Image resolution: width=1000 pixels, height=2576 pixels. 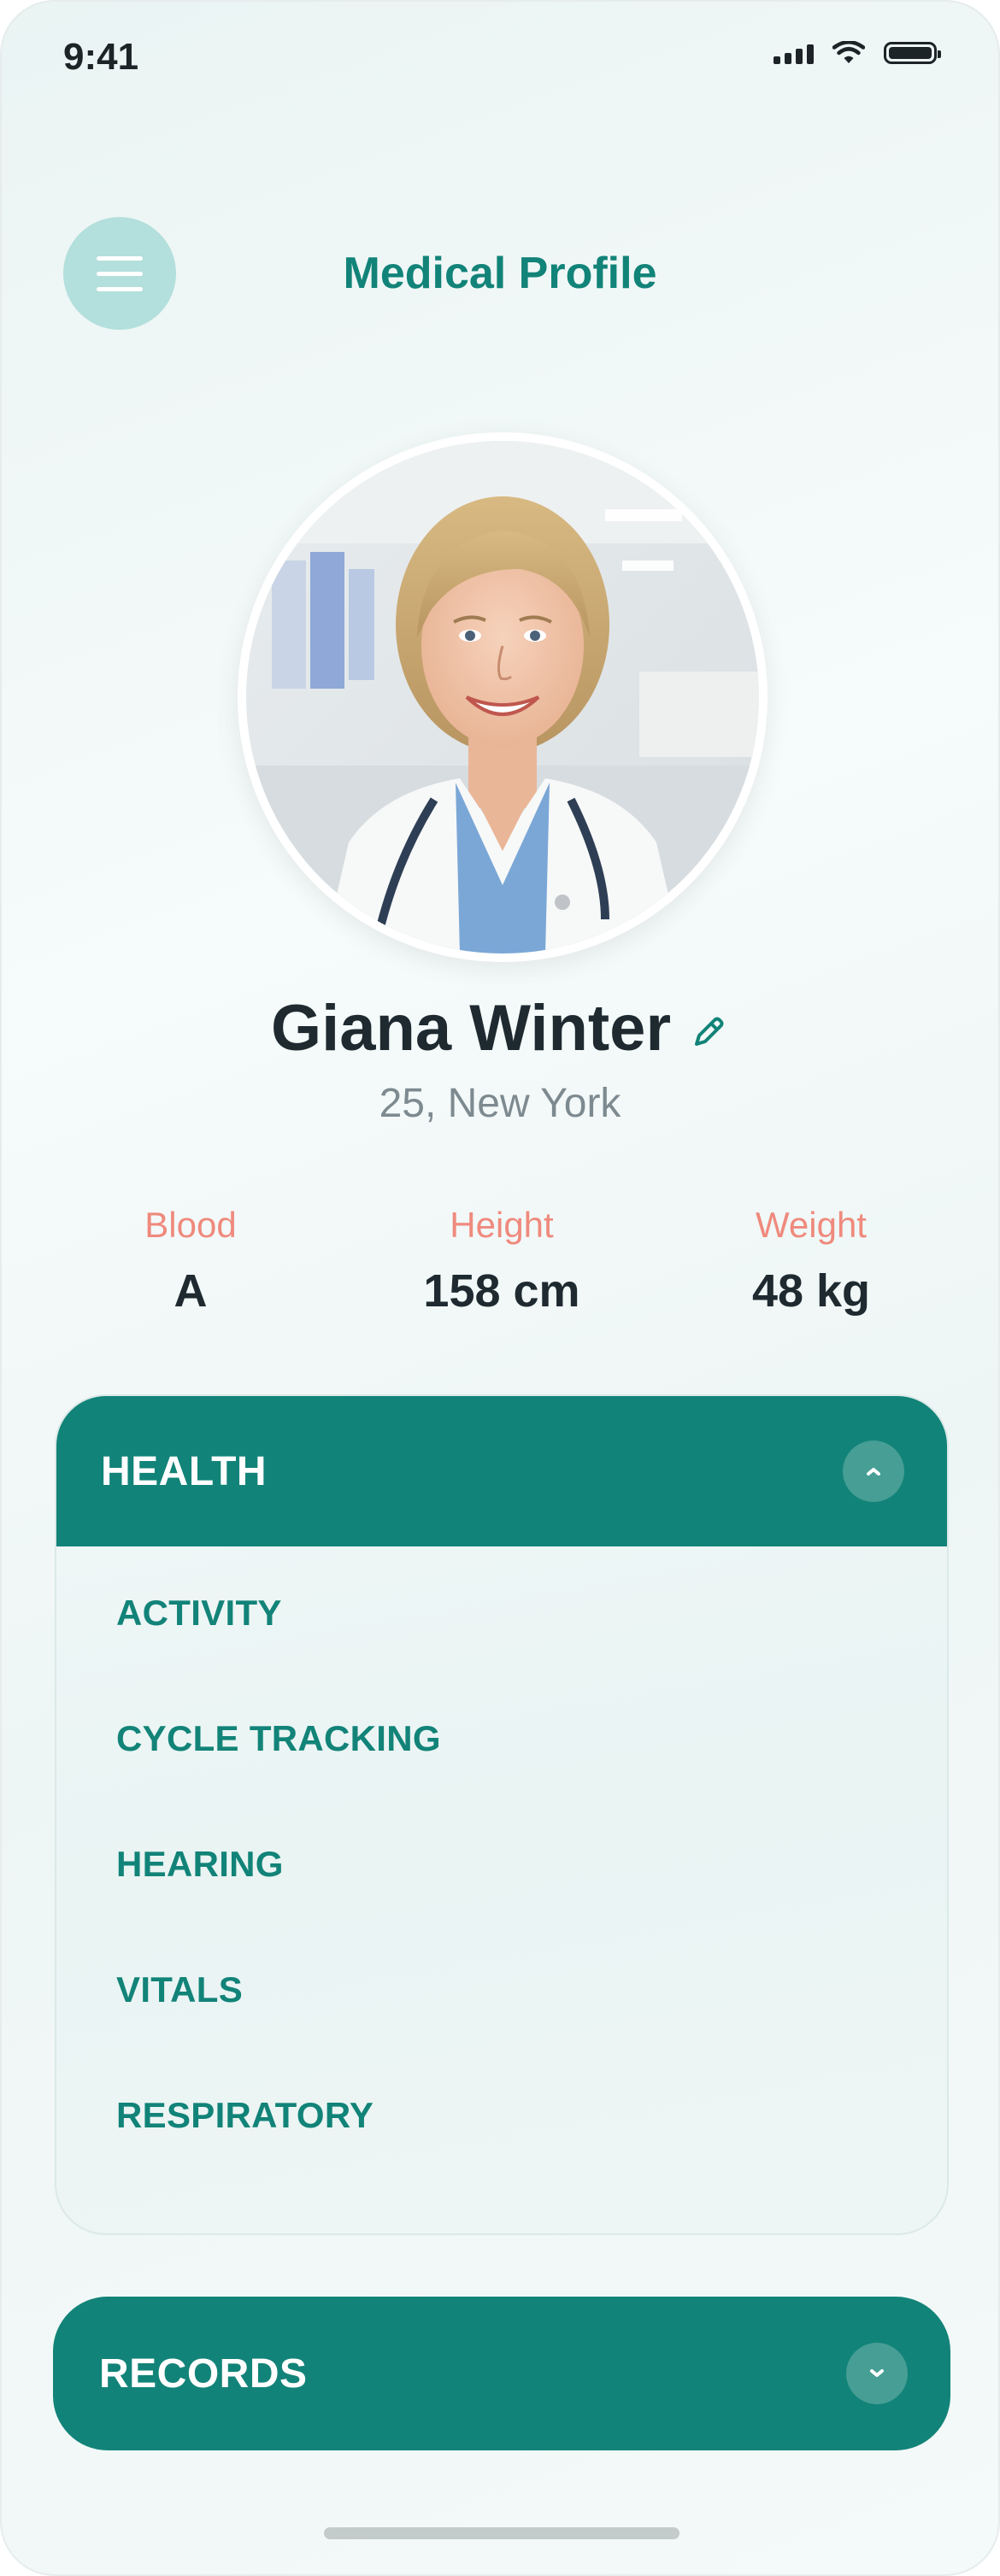 What do you see at coordinates (501, 1291) in the screenshot?
I see `stat-value: 158 cm` at bounding box center [501, 1291].